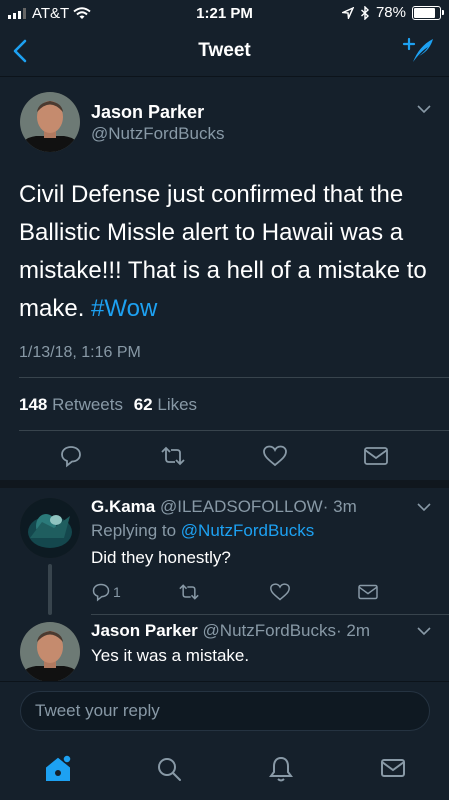  Describe the element at coordinates (247, 530) in the screenshot. I see `replying-to-link: @NutzFordBucks` at that location.